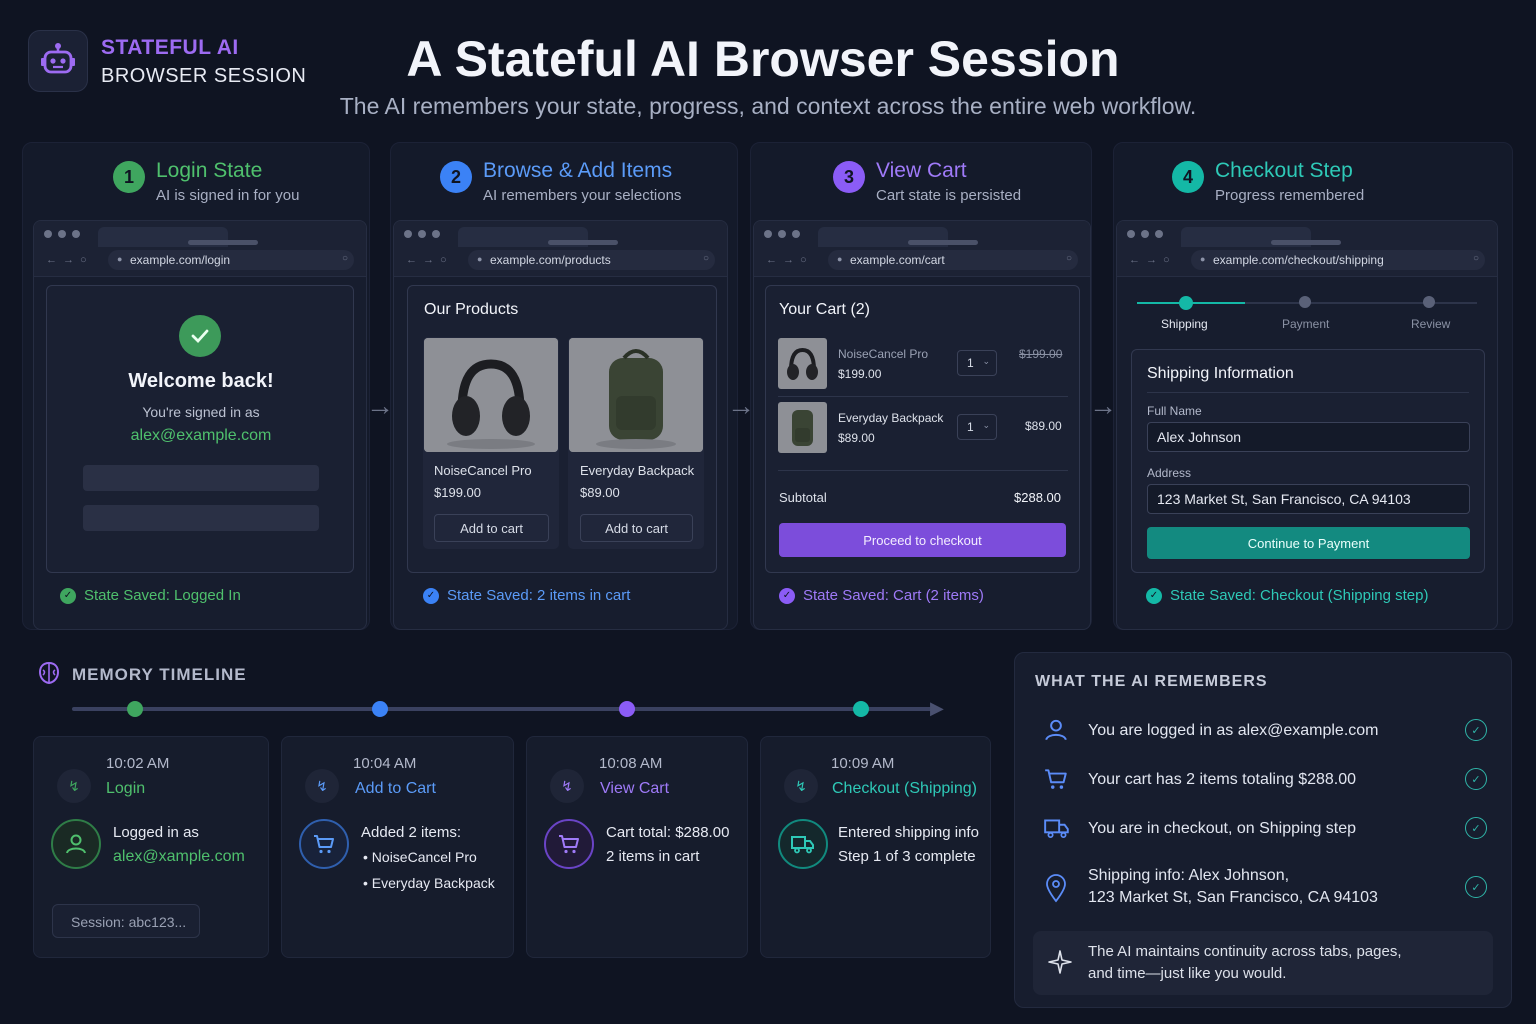 This screenshot has width=1536, height=1024. I want to click on event-bullet: • NoiseCancel Pro, so click(420, 857).